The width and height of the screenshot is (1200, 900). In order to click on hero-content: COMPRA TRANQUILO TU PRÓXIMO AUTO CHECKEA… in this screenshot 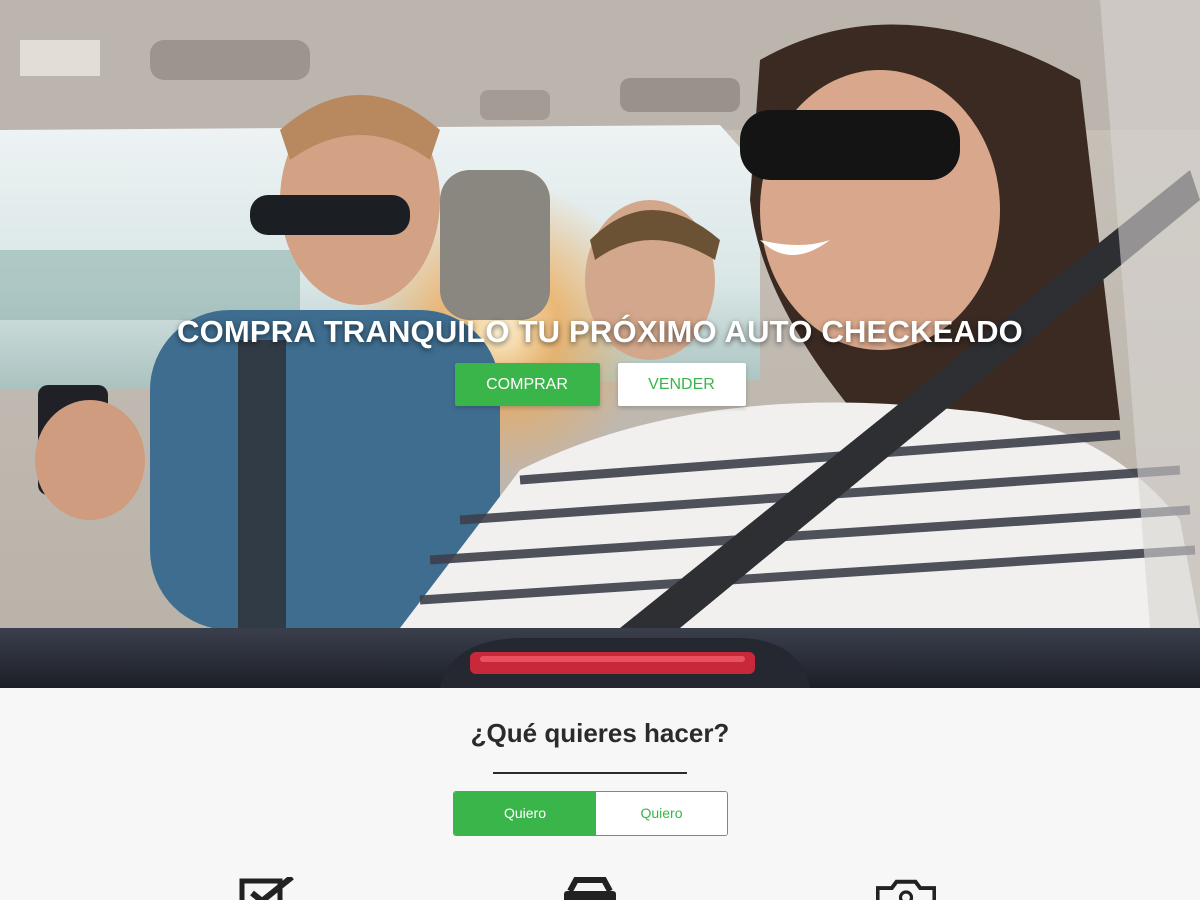, I will do `click(600, 359)`.